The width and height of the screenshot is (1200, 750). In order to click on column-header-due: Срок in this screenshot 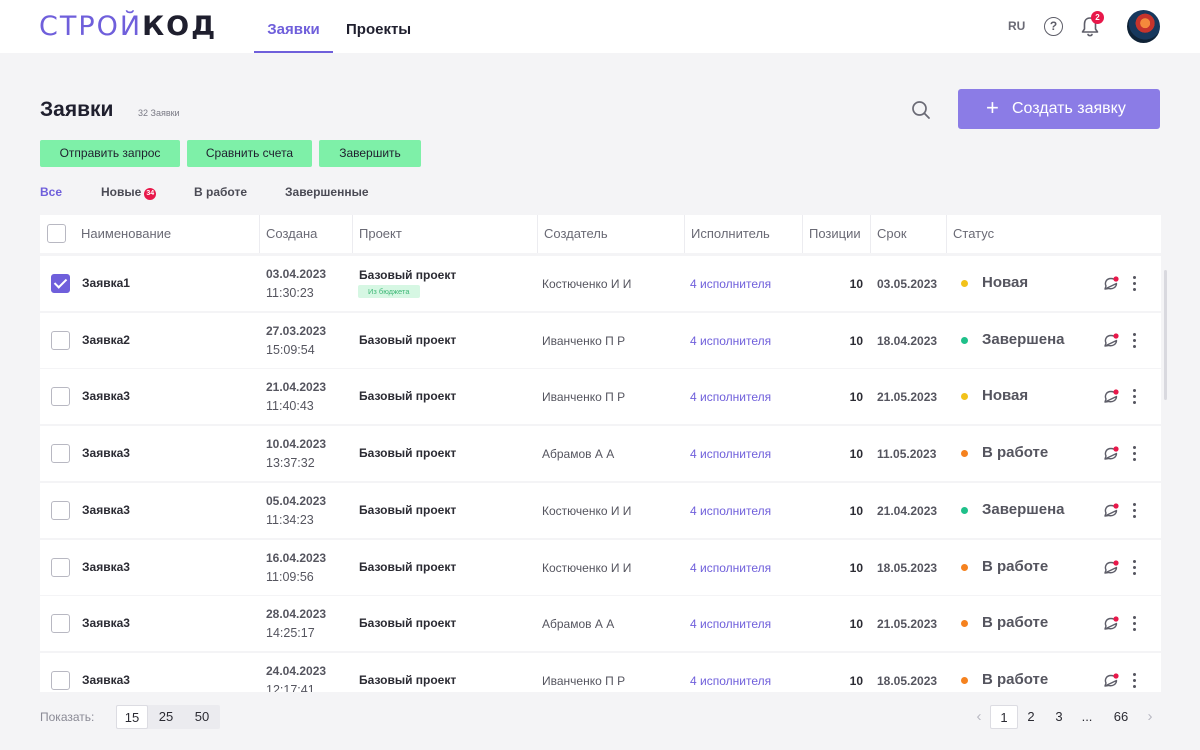, I will do `click(888, 234)`.